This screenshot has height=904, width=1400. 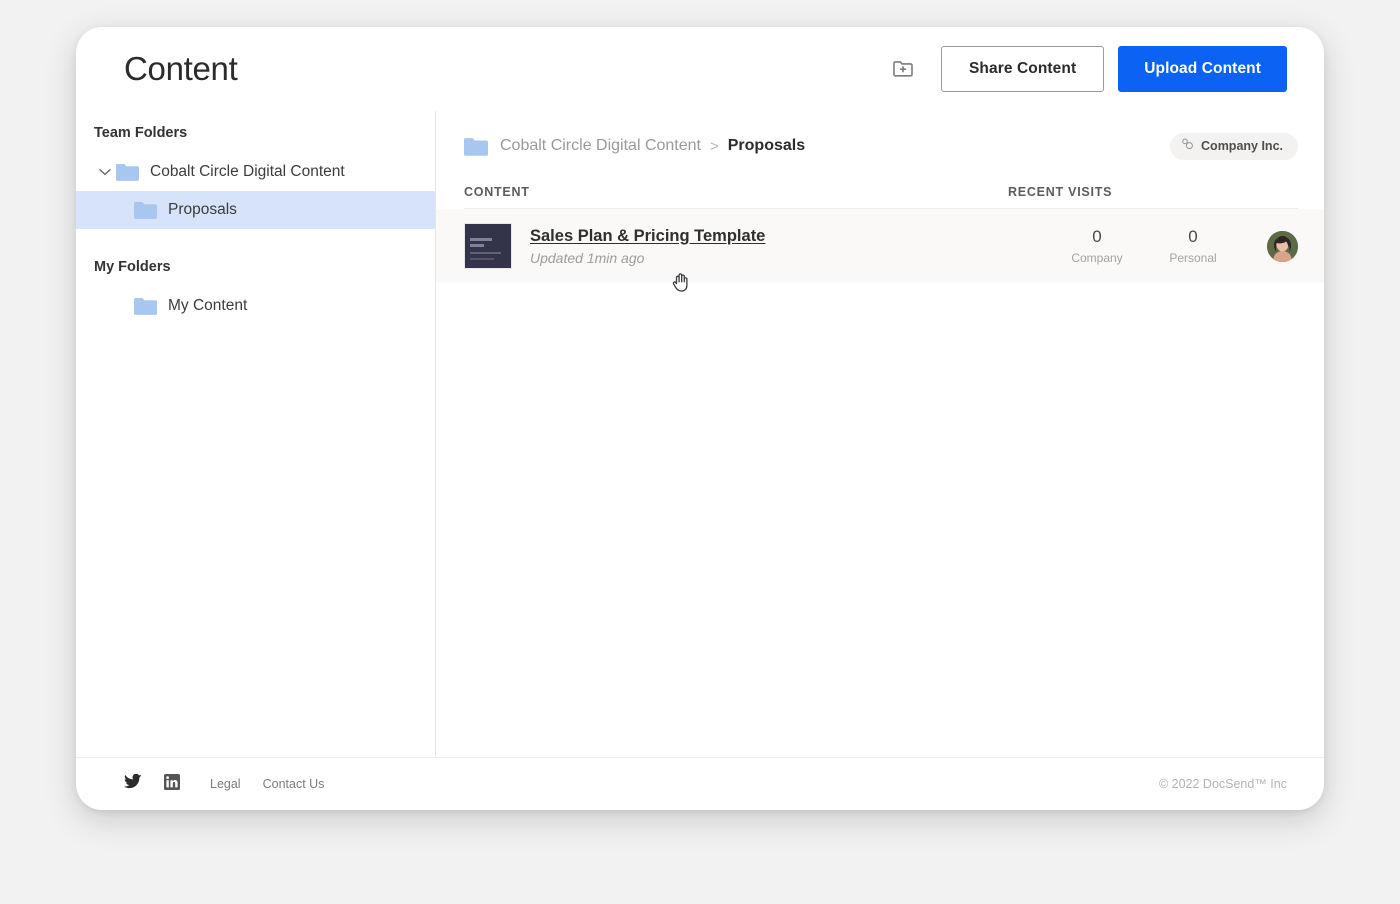 What do you see at coordinates (1187, 146) in the screenshot?
I see `organization-icon` at bounding box center [1187, 146].